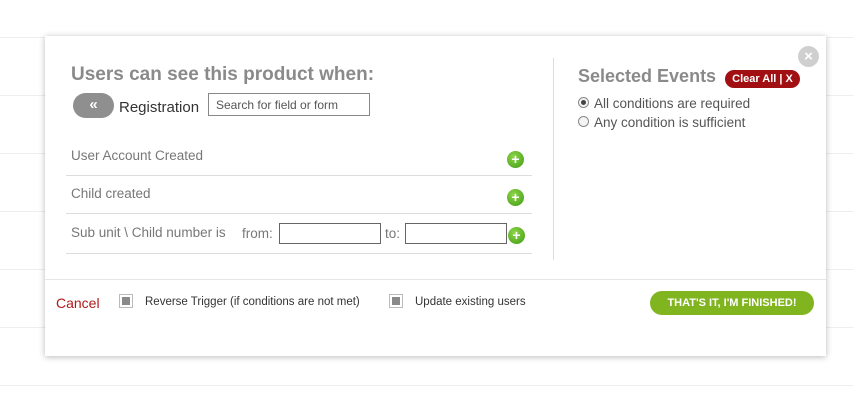 Image resolution: width=853 pixels, height=397 pixels. What do you see at coordinates (393, 233) in the screenshot?
I see `to-label: to:` at bounding box center [393, 233].